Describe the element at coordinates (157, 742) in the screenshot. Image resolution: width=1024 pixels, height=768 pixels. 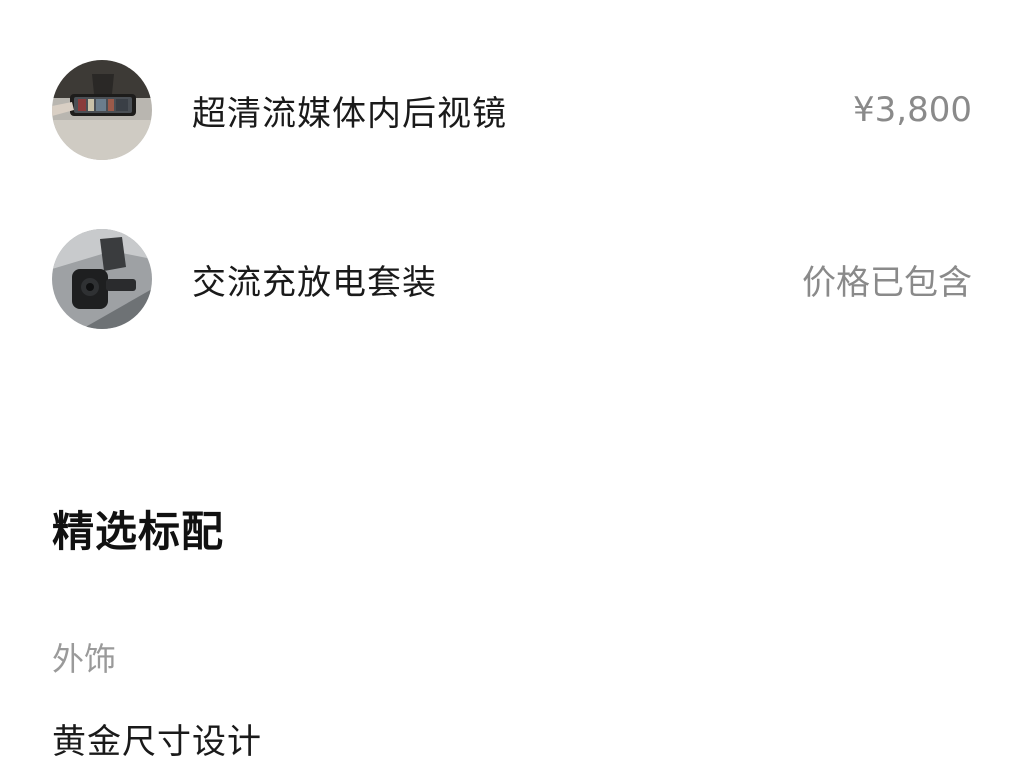
I see `feature-item: 黄金尺寸设计` at that location.